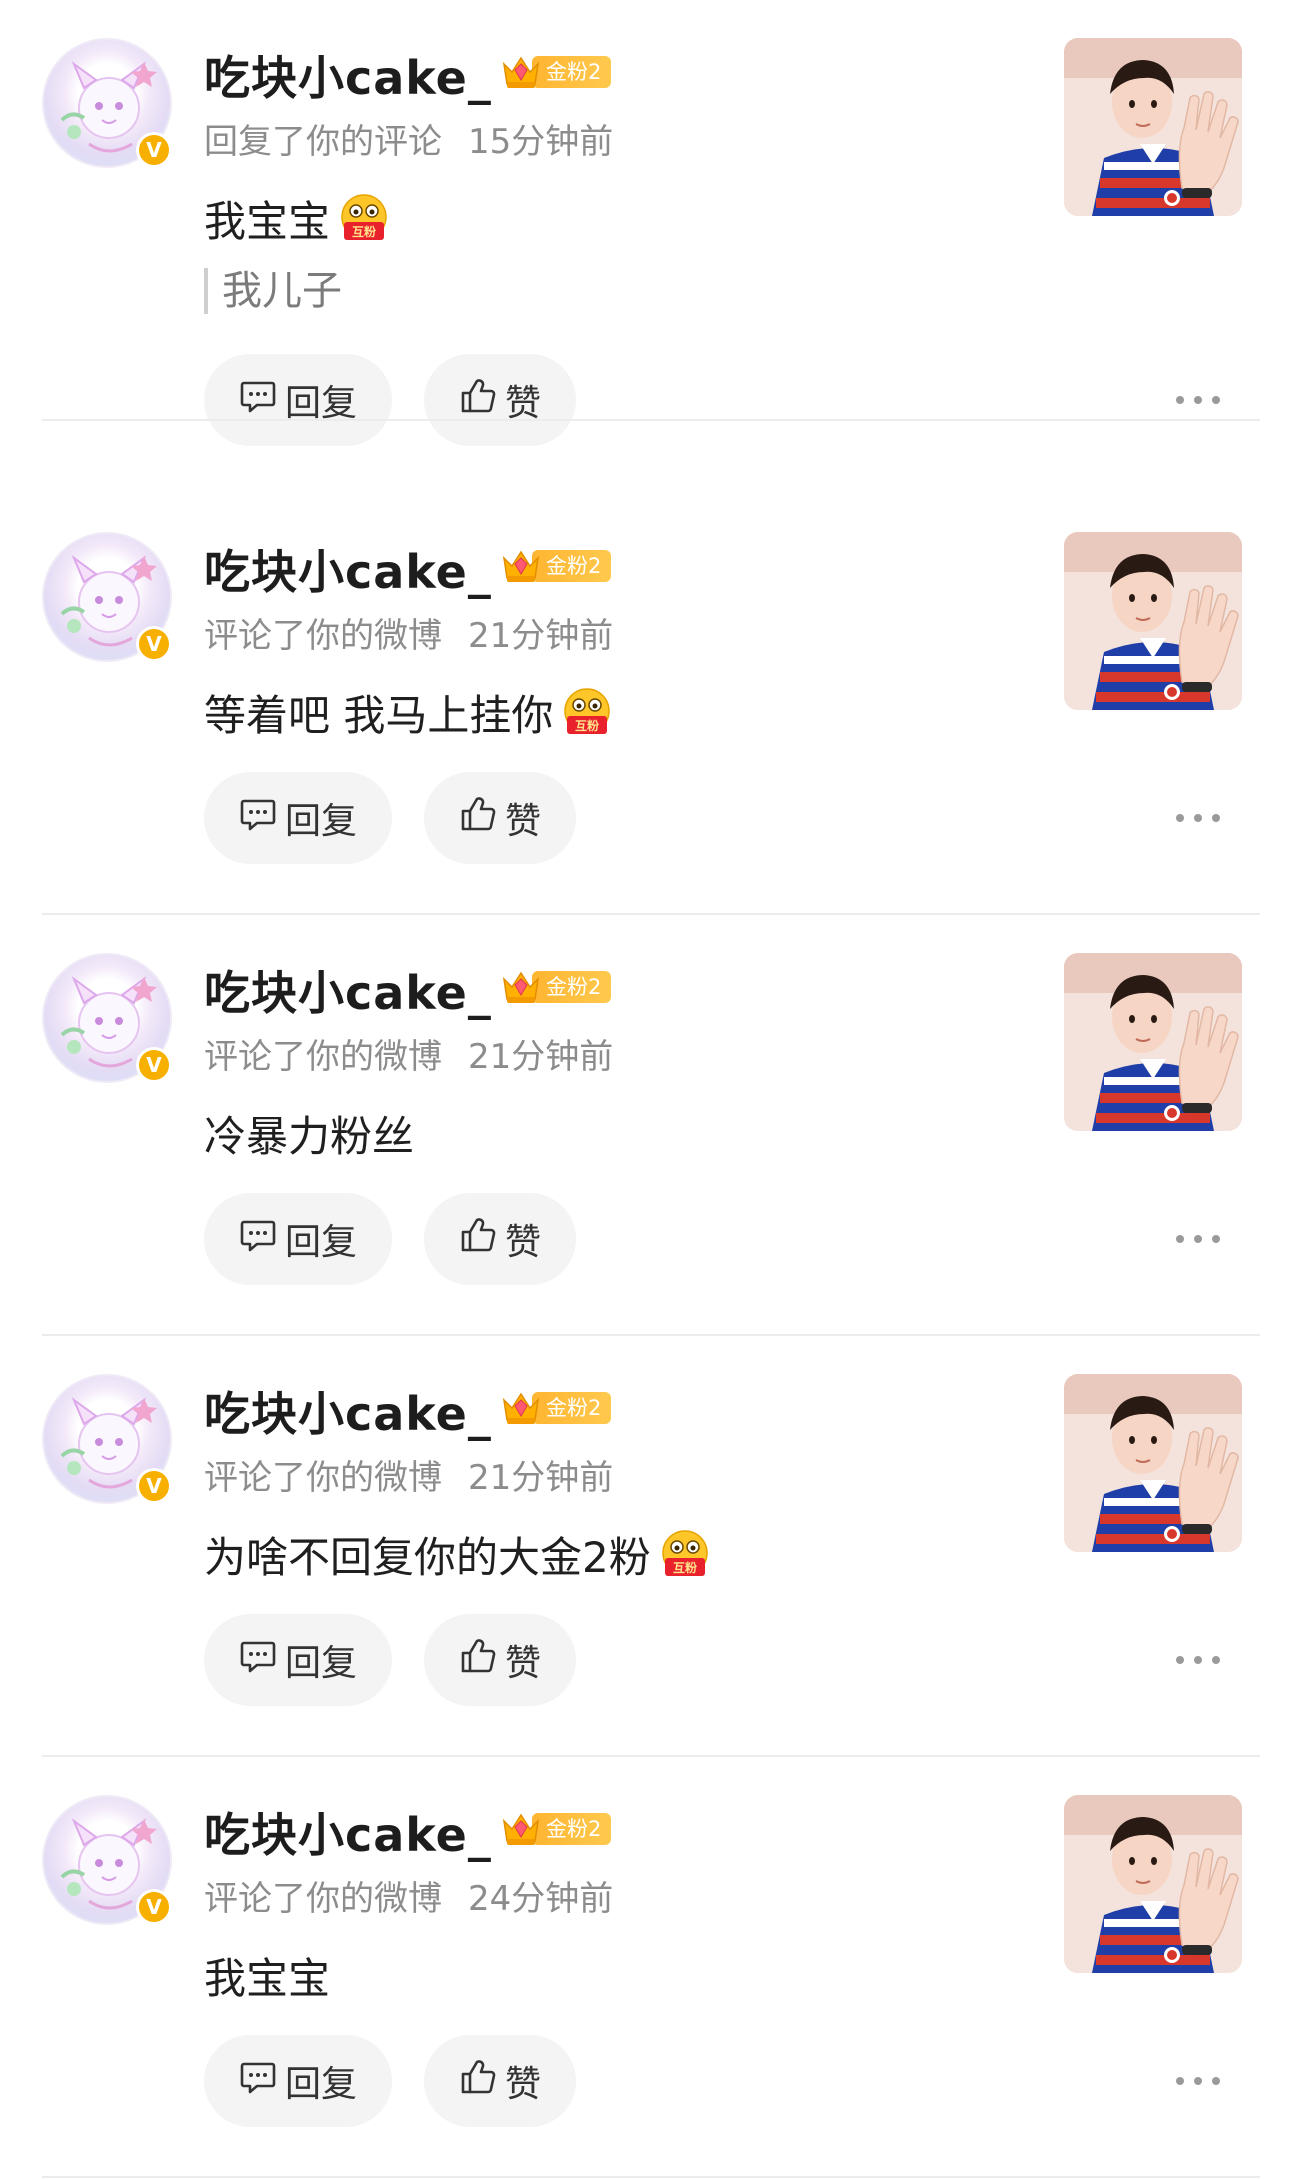 The height and width of the screenshot is (2180, 1290). I want to click on comment-text: 我宝宝 互粉, so click(298, 218).